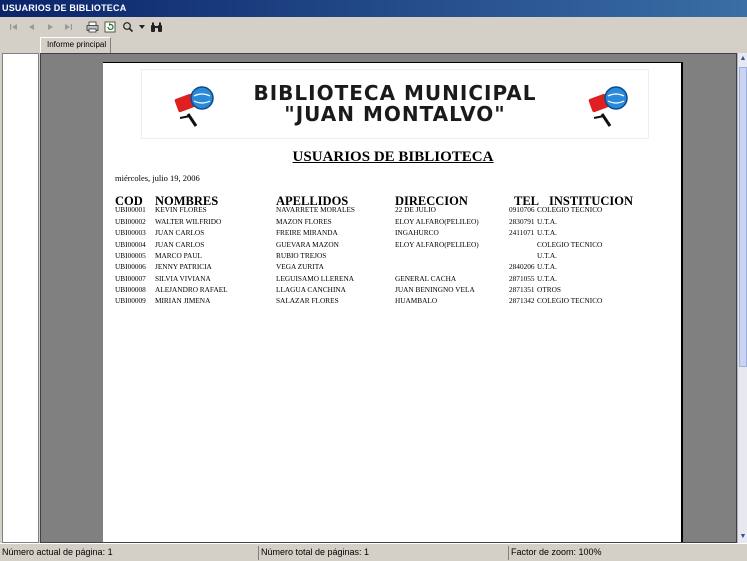 This screenshot has height=561, width=747. I want to click on report-date: miércoles, julio 19, 2006, so click(157, 178).